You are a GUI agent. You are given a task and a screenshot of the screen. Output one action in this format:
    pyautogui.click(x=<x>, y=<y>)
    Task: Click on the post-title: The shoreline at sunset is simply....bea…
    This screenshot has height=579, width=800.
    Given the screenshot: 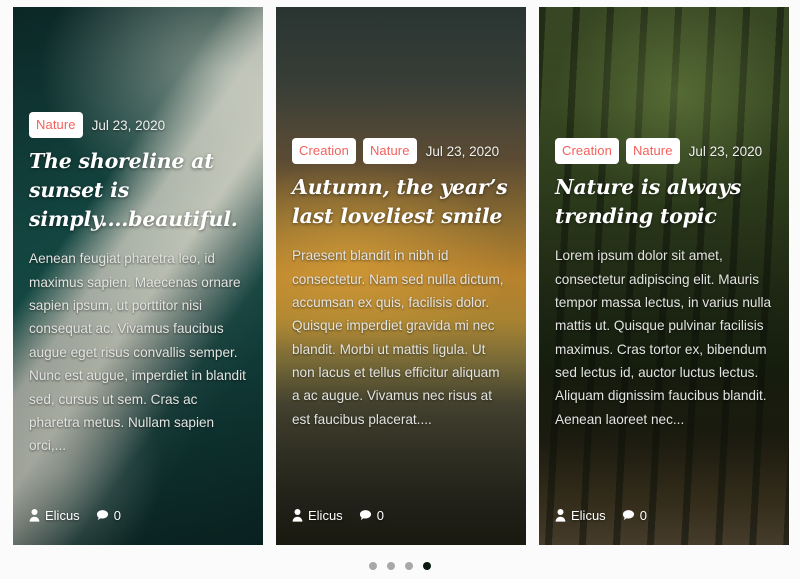 What is the action you would take?
    pyautogui.click(x=138, y=190)
    